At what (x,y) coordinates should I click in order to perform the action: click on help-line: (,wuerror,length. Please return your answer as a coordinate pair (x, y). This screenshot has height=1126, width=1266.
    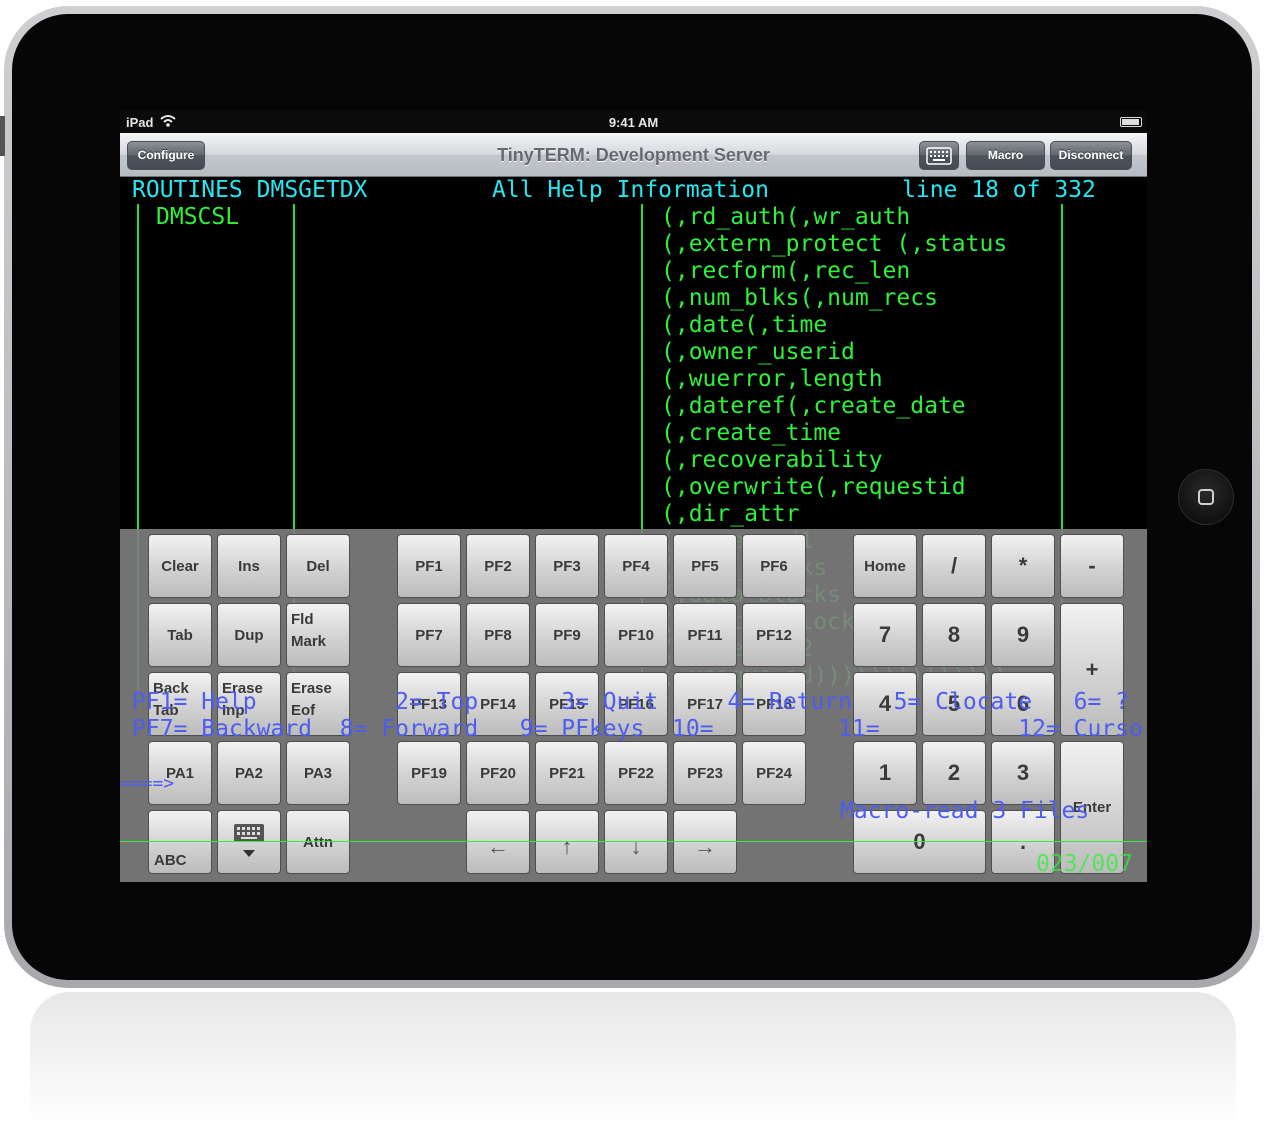
    Looking at the image, I should click on (772, 379).